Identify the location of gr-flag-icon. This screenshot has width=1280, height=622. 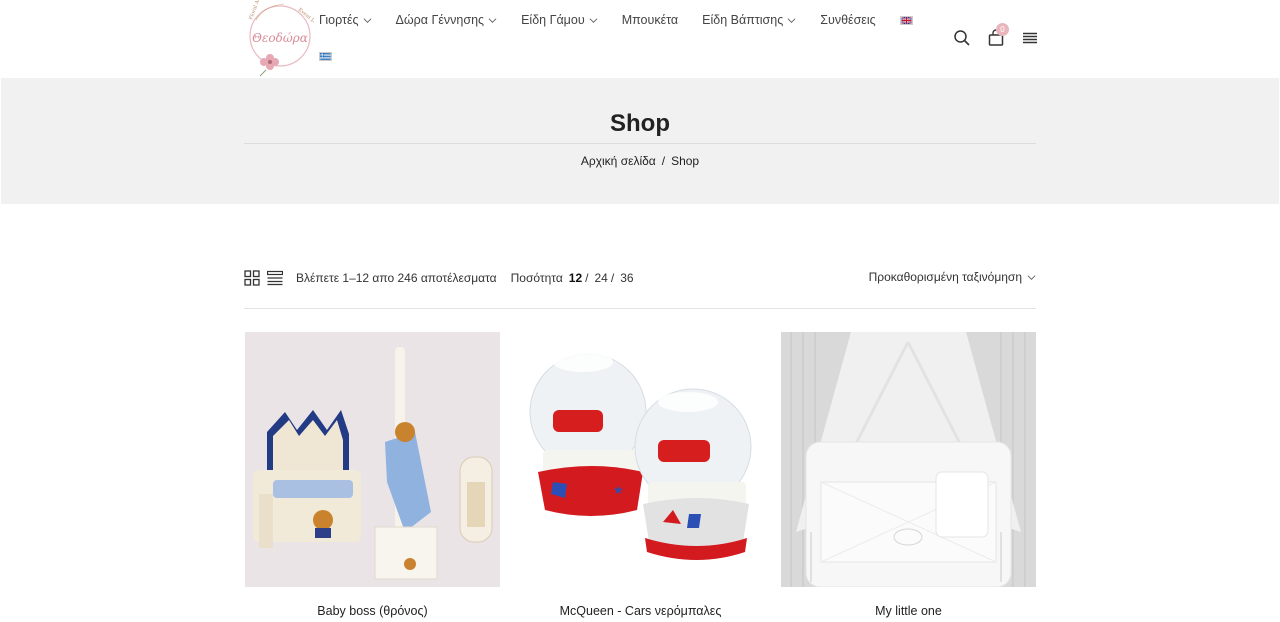
(325, 56).